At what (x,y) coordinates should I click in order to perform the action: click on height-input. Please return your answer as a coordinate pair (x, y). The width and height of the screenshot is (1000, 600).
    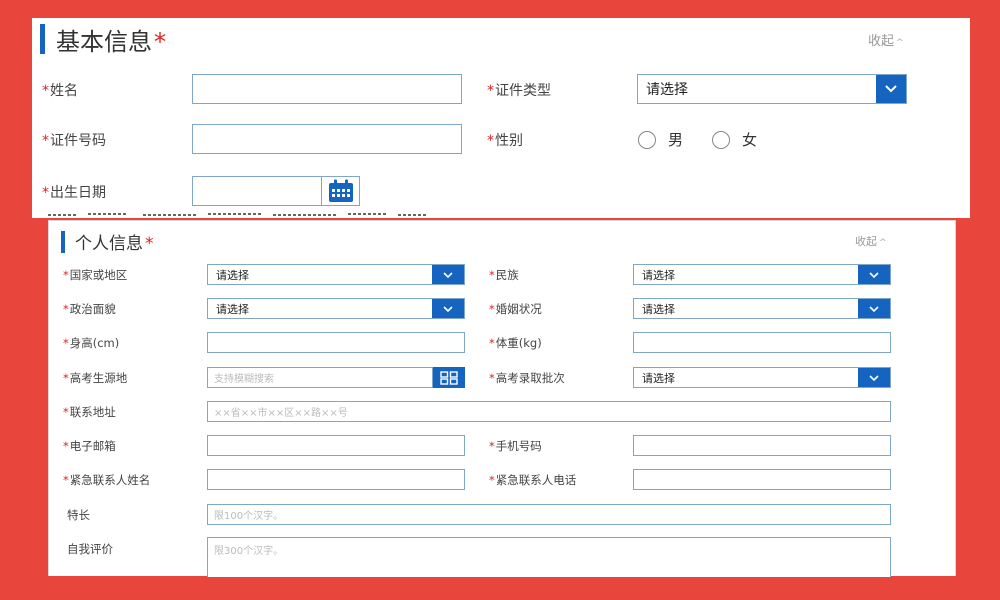
    Looking at the image, I should click on (336, 342).